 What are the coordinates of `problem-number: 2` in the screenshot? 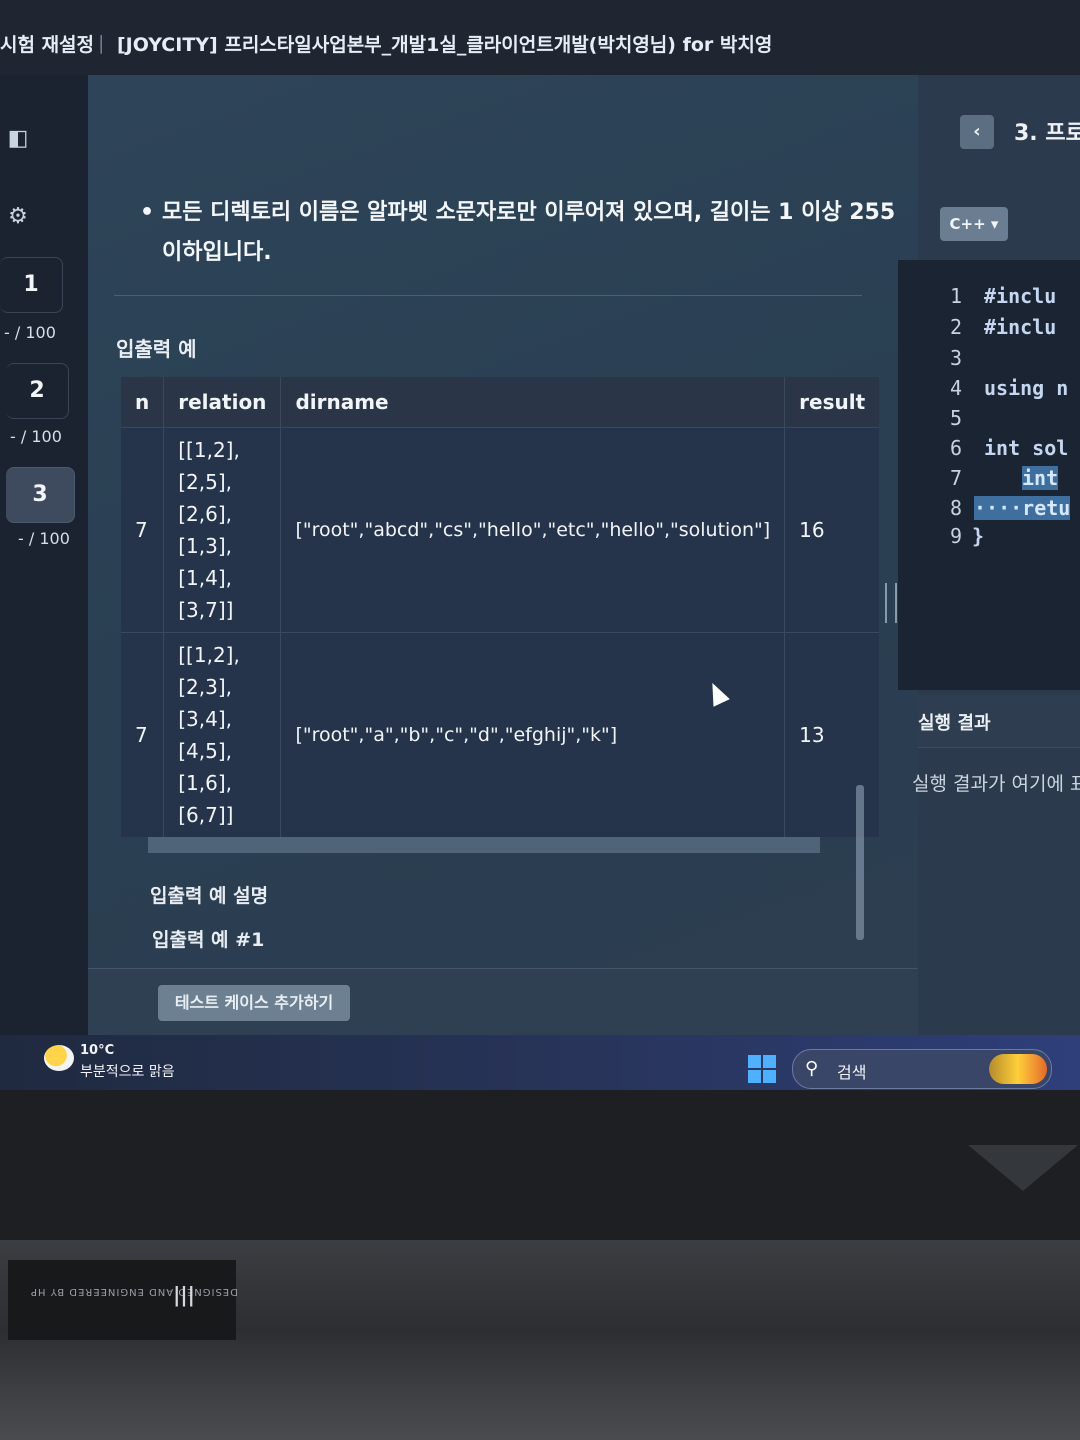 It's located at (37, 390).